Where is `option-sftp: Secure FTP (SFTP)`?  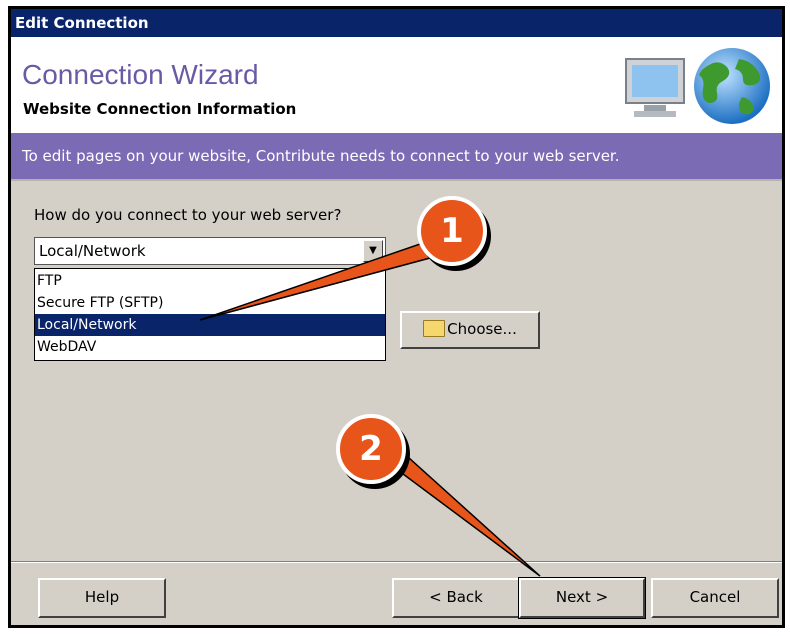 option-sftp: Secure FTP (SFTP) is located at coordinates (210, 303).